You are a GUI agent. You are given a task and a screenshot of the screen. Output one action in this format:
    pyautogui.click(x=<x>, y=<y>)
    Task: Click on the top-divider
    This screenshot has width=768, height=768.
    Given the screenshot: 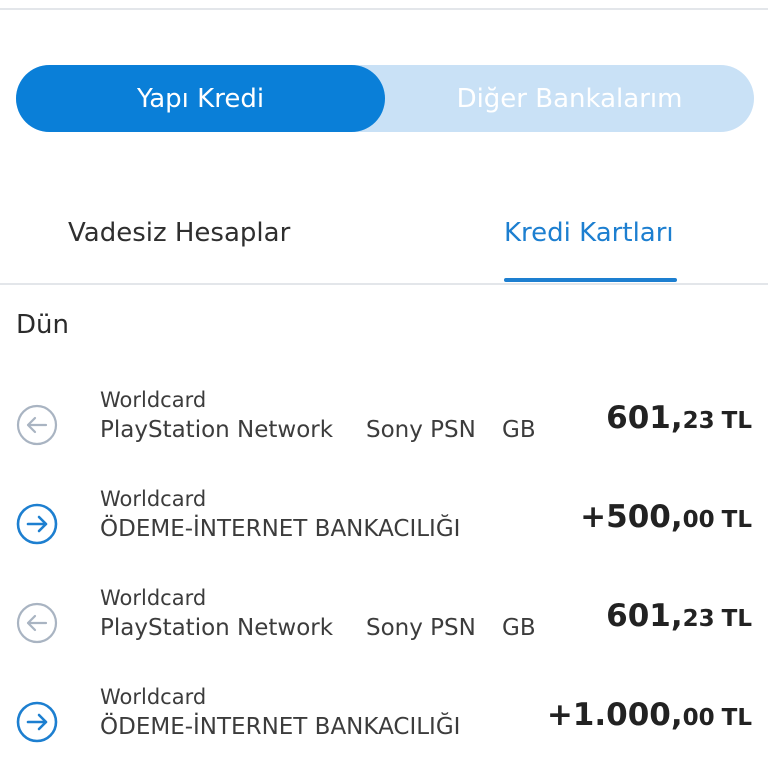 What is the action you would take?
    pyautogui.click(x=384, y=9)
    